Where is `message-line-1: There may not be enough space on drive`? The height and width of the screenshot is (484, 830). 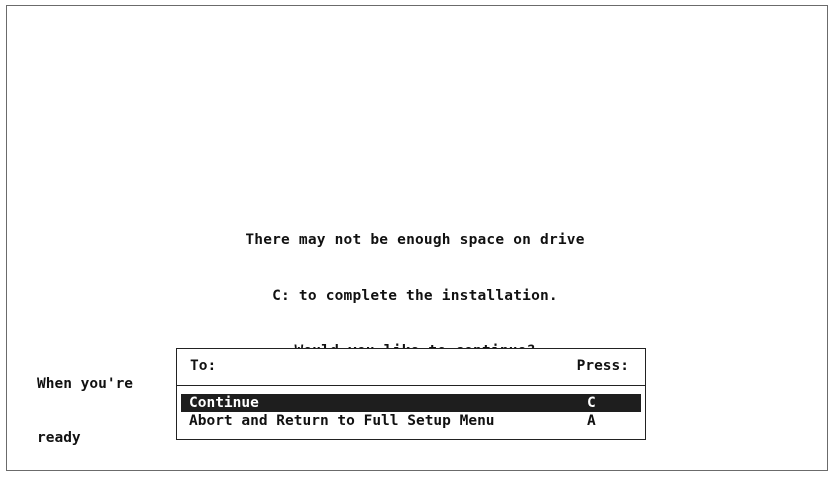 message-line-1: There may not be enough space on drive is located at coordinates (415, 240).